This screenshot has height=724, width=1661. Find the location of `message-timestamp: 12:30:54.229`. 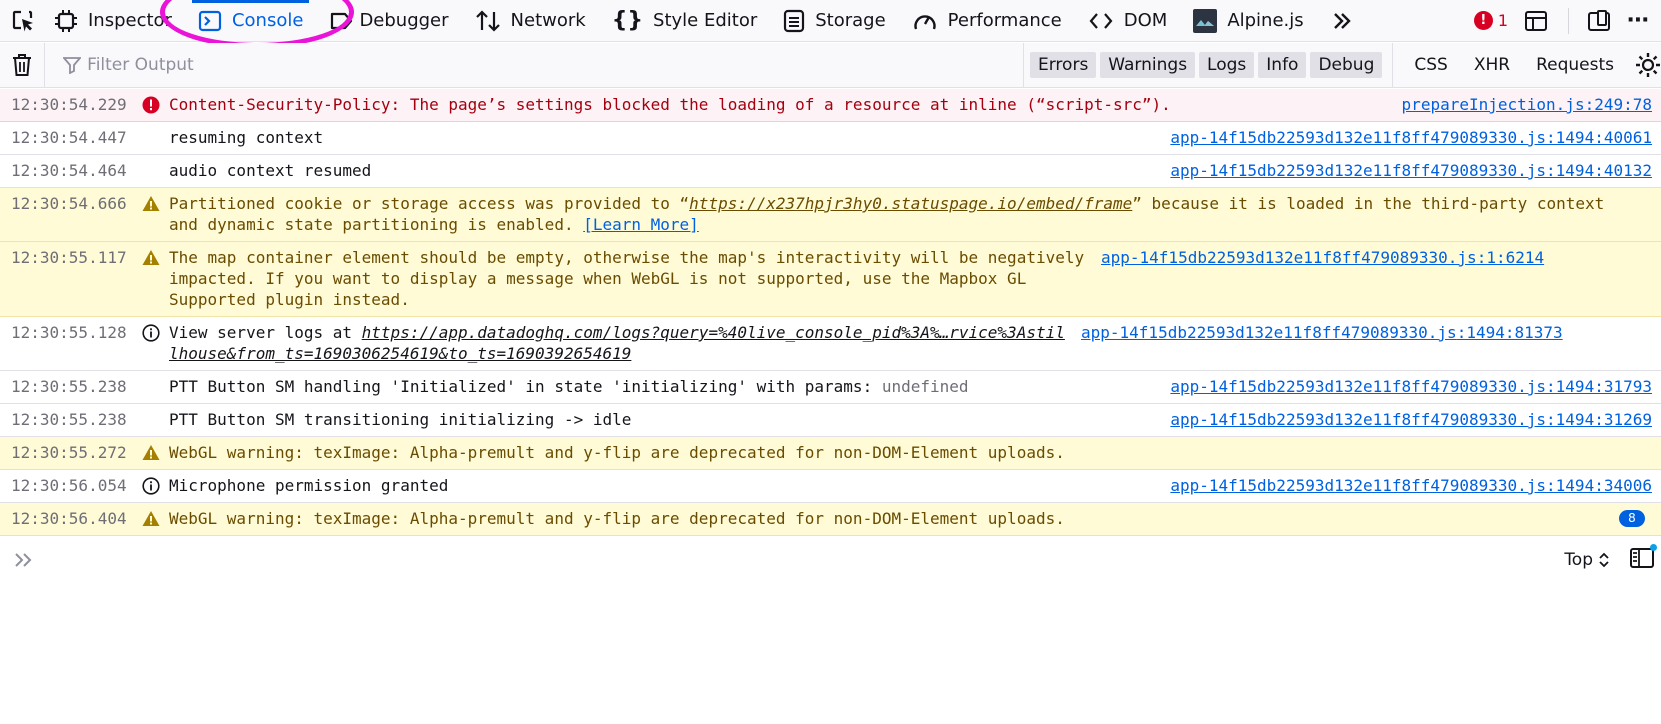

message-timestamp: 12:30:54.229 is located at coordinates (69, 104).